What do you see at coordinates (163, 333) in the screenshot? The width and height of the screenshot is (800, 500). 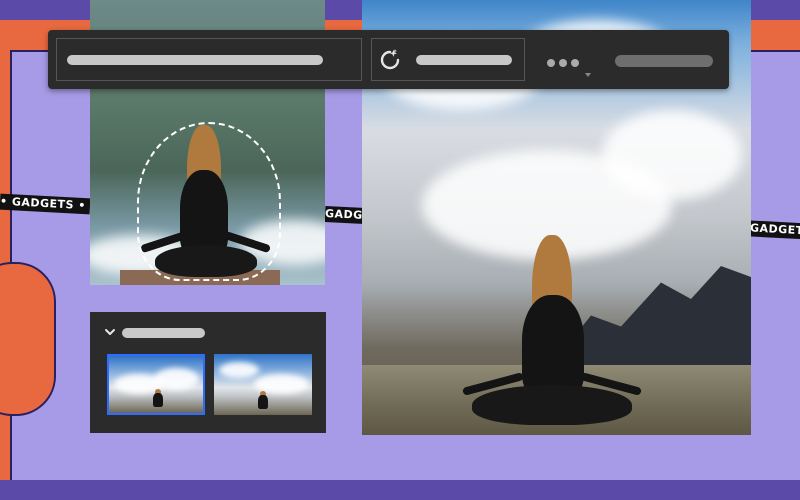 I see `panel-title-bar` at bounding box center [163, 333].